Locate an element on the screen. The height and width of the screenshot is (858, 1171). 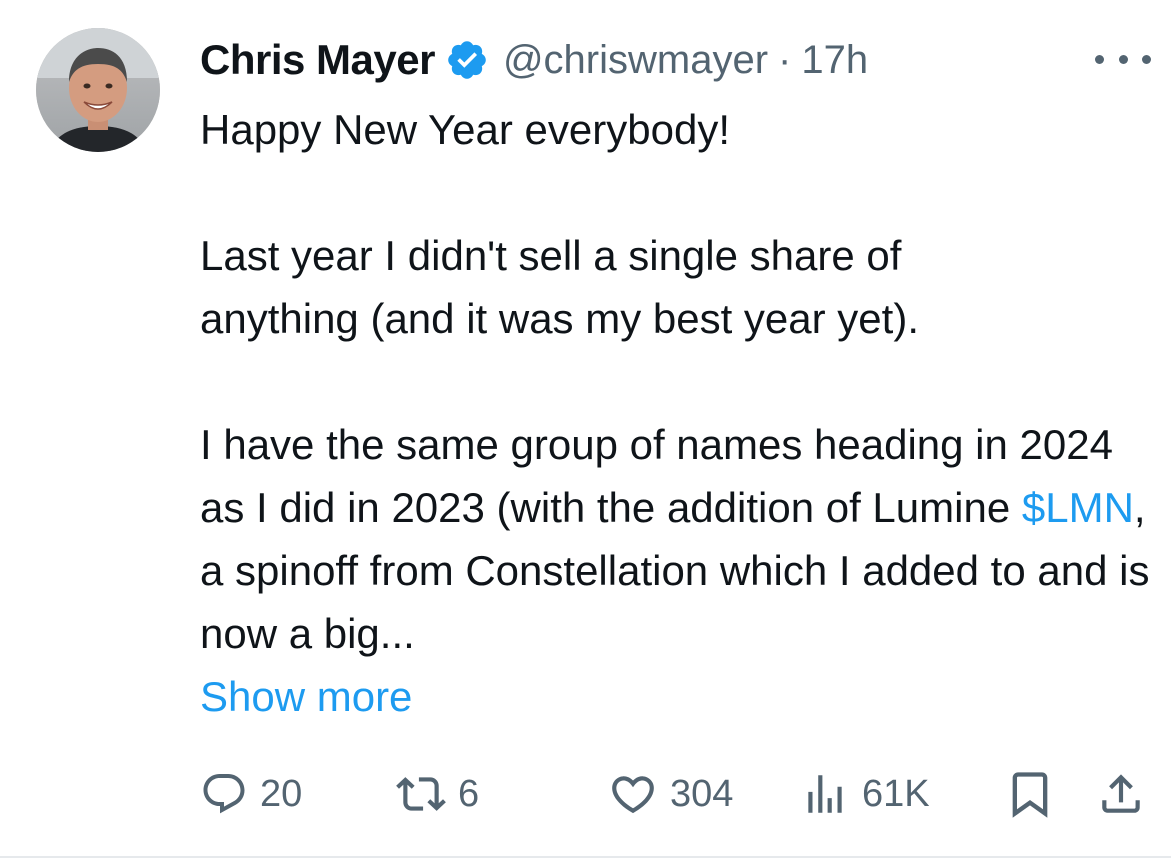
ellipsis-icon is located at coordinates (1123, 59).